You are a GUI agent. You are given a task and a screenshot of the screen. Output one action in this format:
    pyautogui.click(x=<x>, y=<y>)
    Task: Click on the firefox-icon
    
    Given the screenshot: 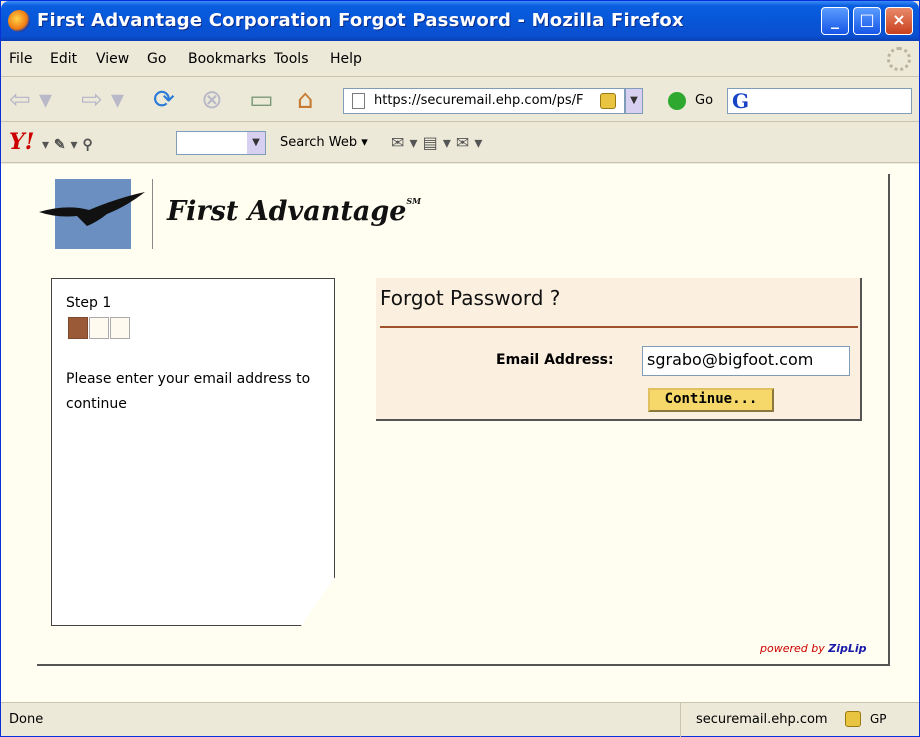 What is the action you would take?
    pyautogui.click(x=19, y=21)
    